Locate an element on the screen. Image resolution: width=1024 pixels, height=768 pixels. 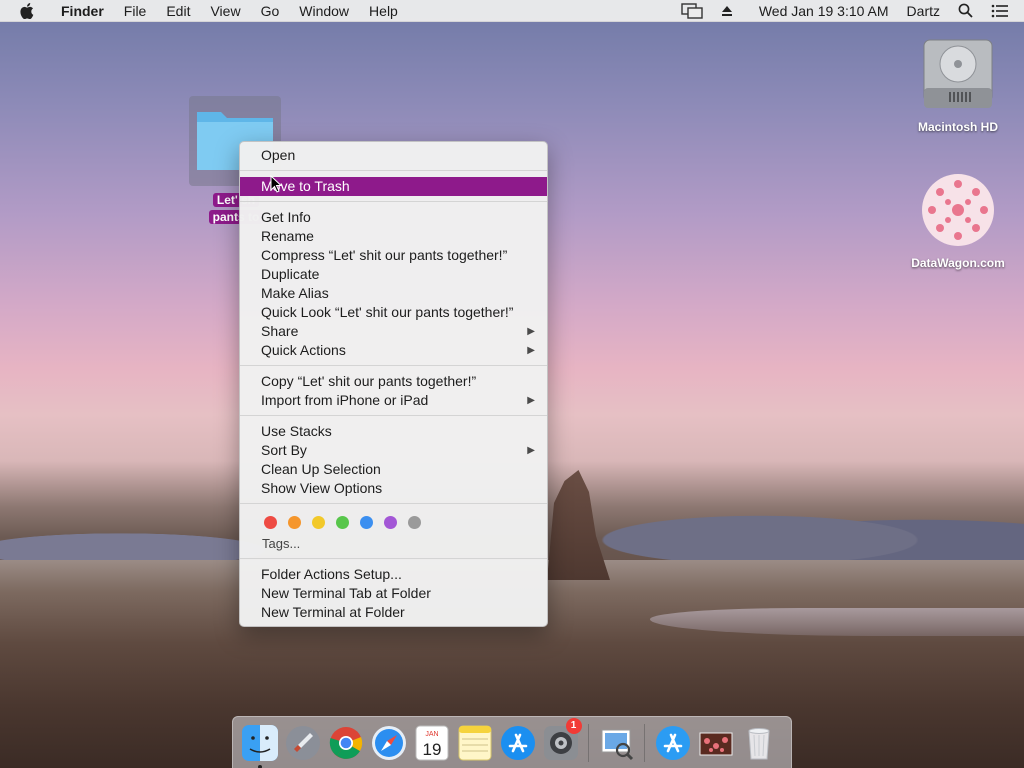
dock-notes is located at coordinates (475, 743).